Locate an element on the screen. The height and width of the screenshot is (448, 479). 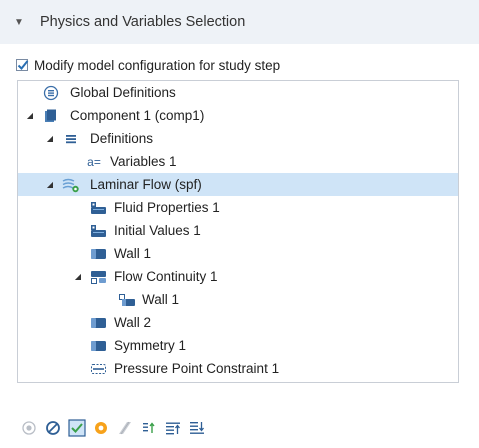
triangle-down-icon: ▼ is located at coordinates (21, 22).